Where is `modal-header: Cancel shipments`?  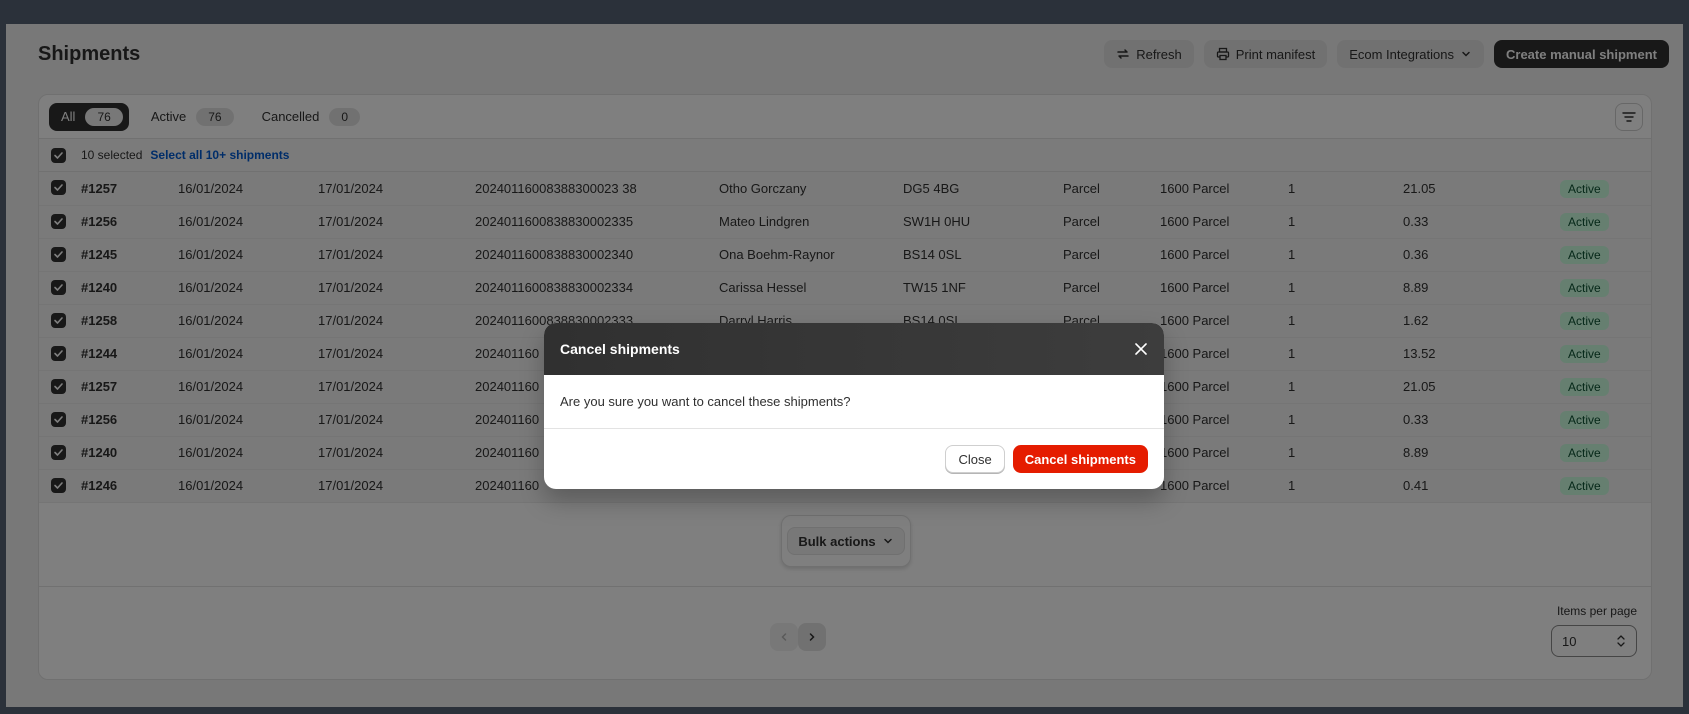
modal-header: Cancel shipments is located at coordinates (854, 349).